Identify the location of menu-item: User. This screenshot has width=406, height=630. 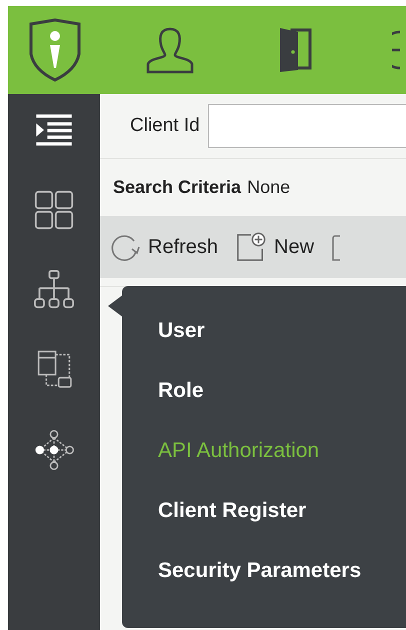
(264, 346).